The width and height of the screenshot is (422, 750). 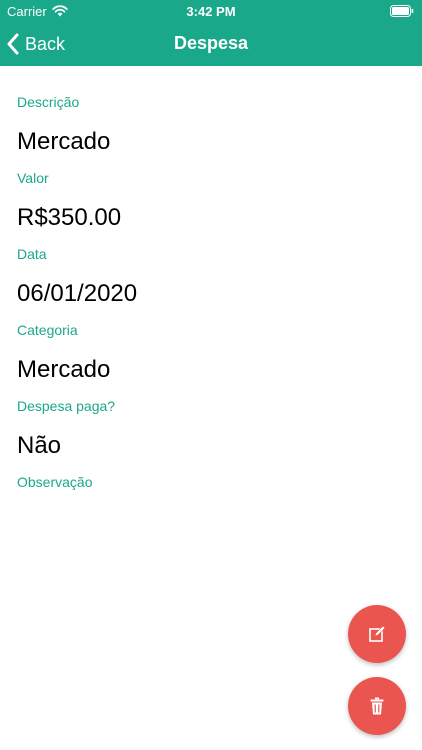 What do you see at coordinates (64, 369) in the screenshot?
I see `category-value: Mercado` at bounding box center [64, 369].